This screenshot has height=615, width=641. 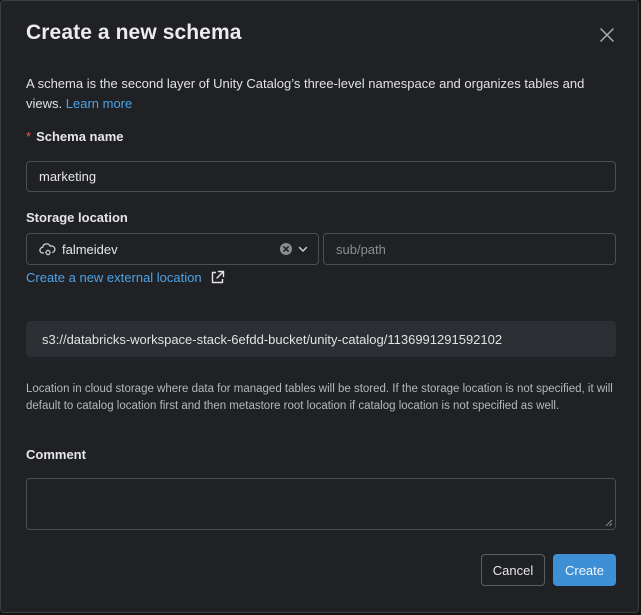 What do you see at coordinates (217, 277) in the screenshot?
I see `external-link-icon` at bounding box center [217, 277].